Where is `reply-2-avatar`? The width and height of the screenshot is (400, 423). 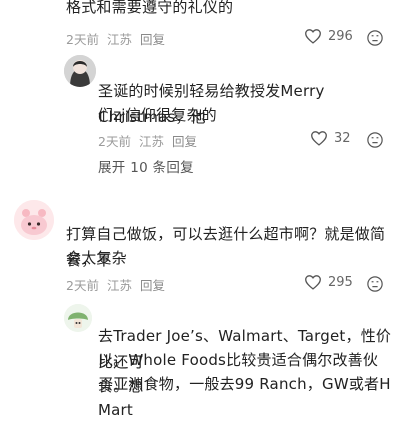
reply-2-avatar is located at coordinates (78, 318).